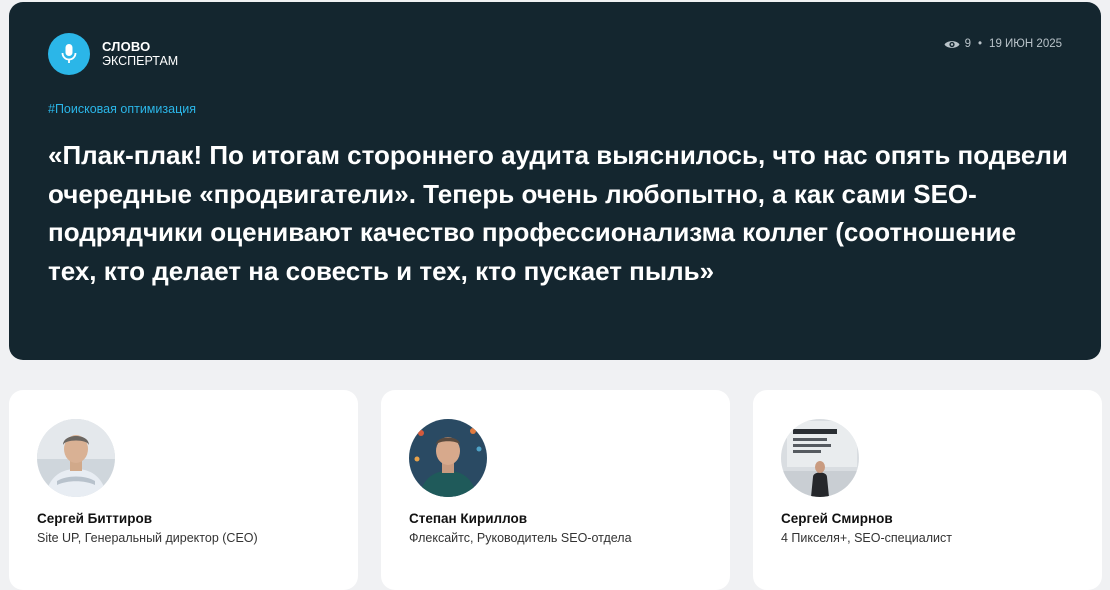 The height and width of the screenshot is (590, 1110). I want to click on expert-role: Флексайтс, Руководитель SEO-отдела, so click(520, 538).